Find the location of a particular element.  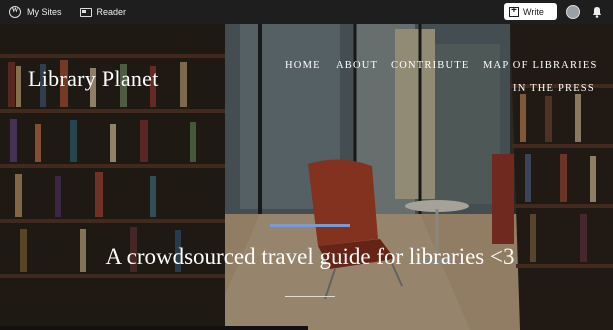

nav-item-home: HOME is located at coordinates (303, 65).